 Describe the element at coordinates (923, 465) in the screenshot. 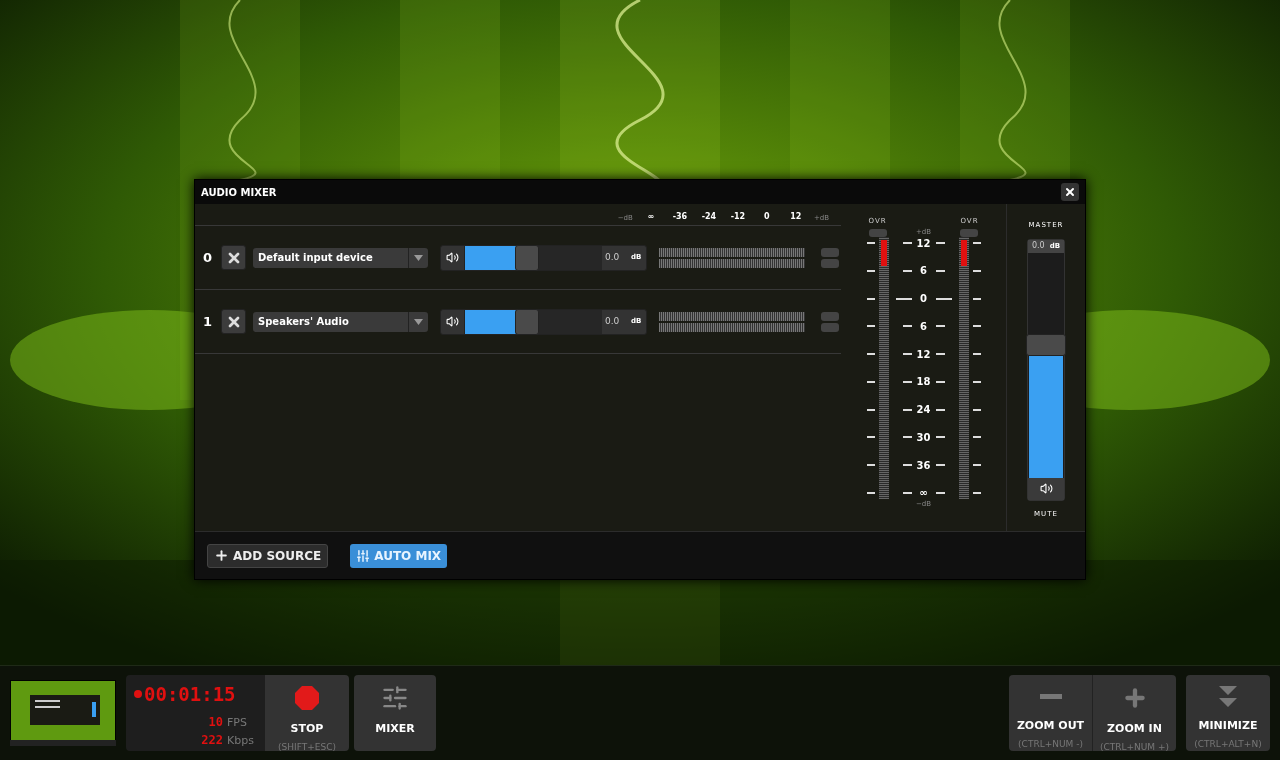

I see `scale-label: 36` at that location.